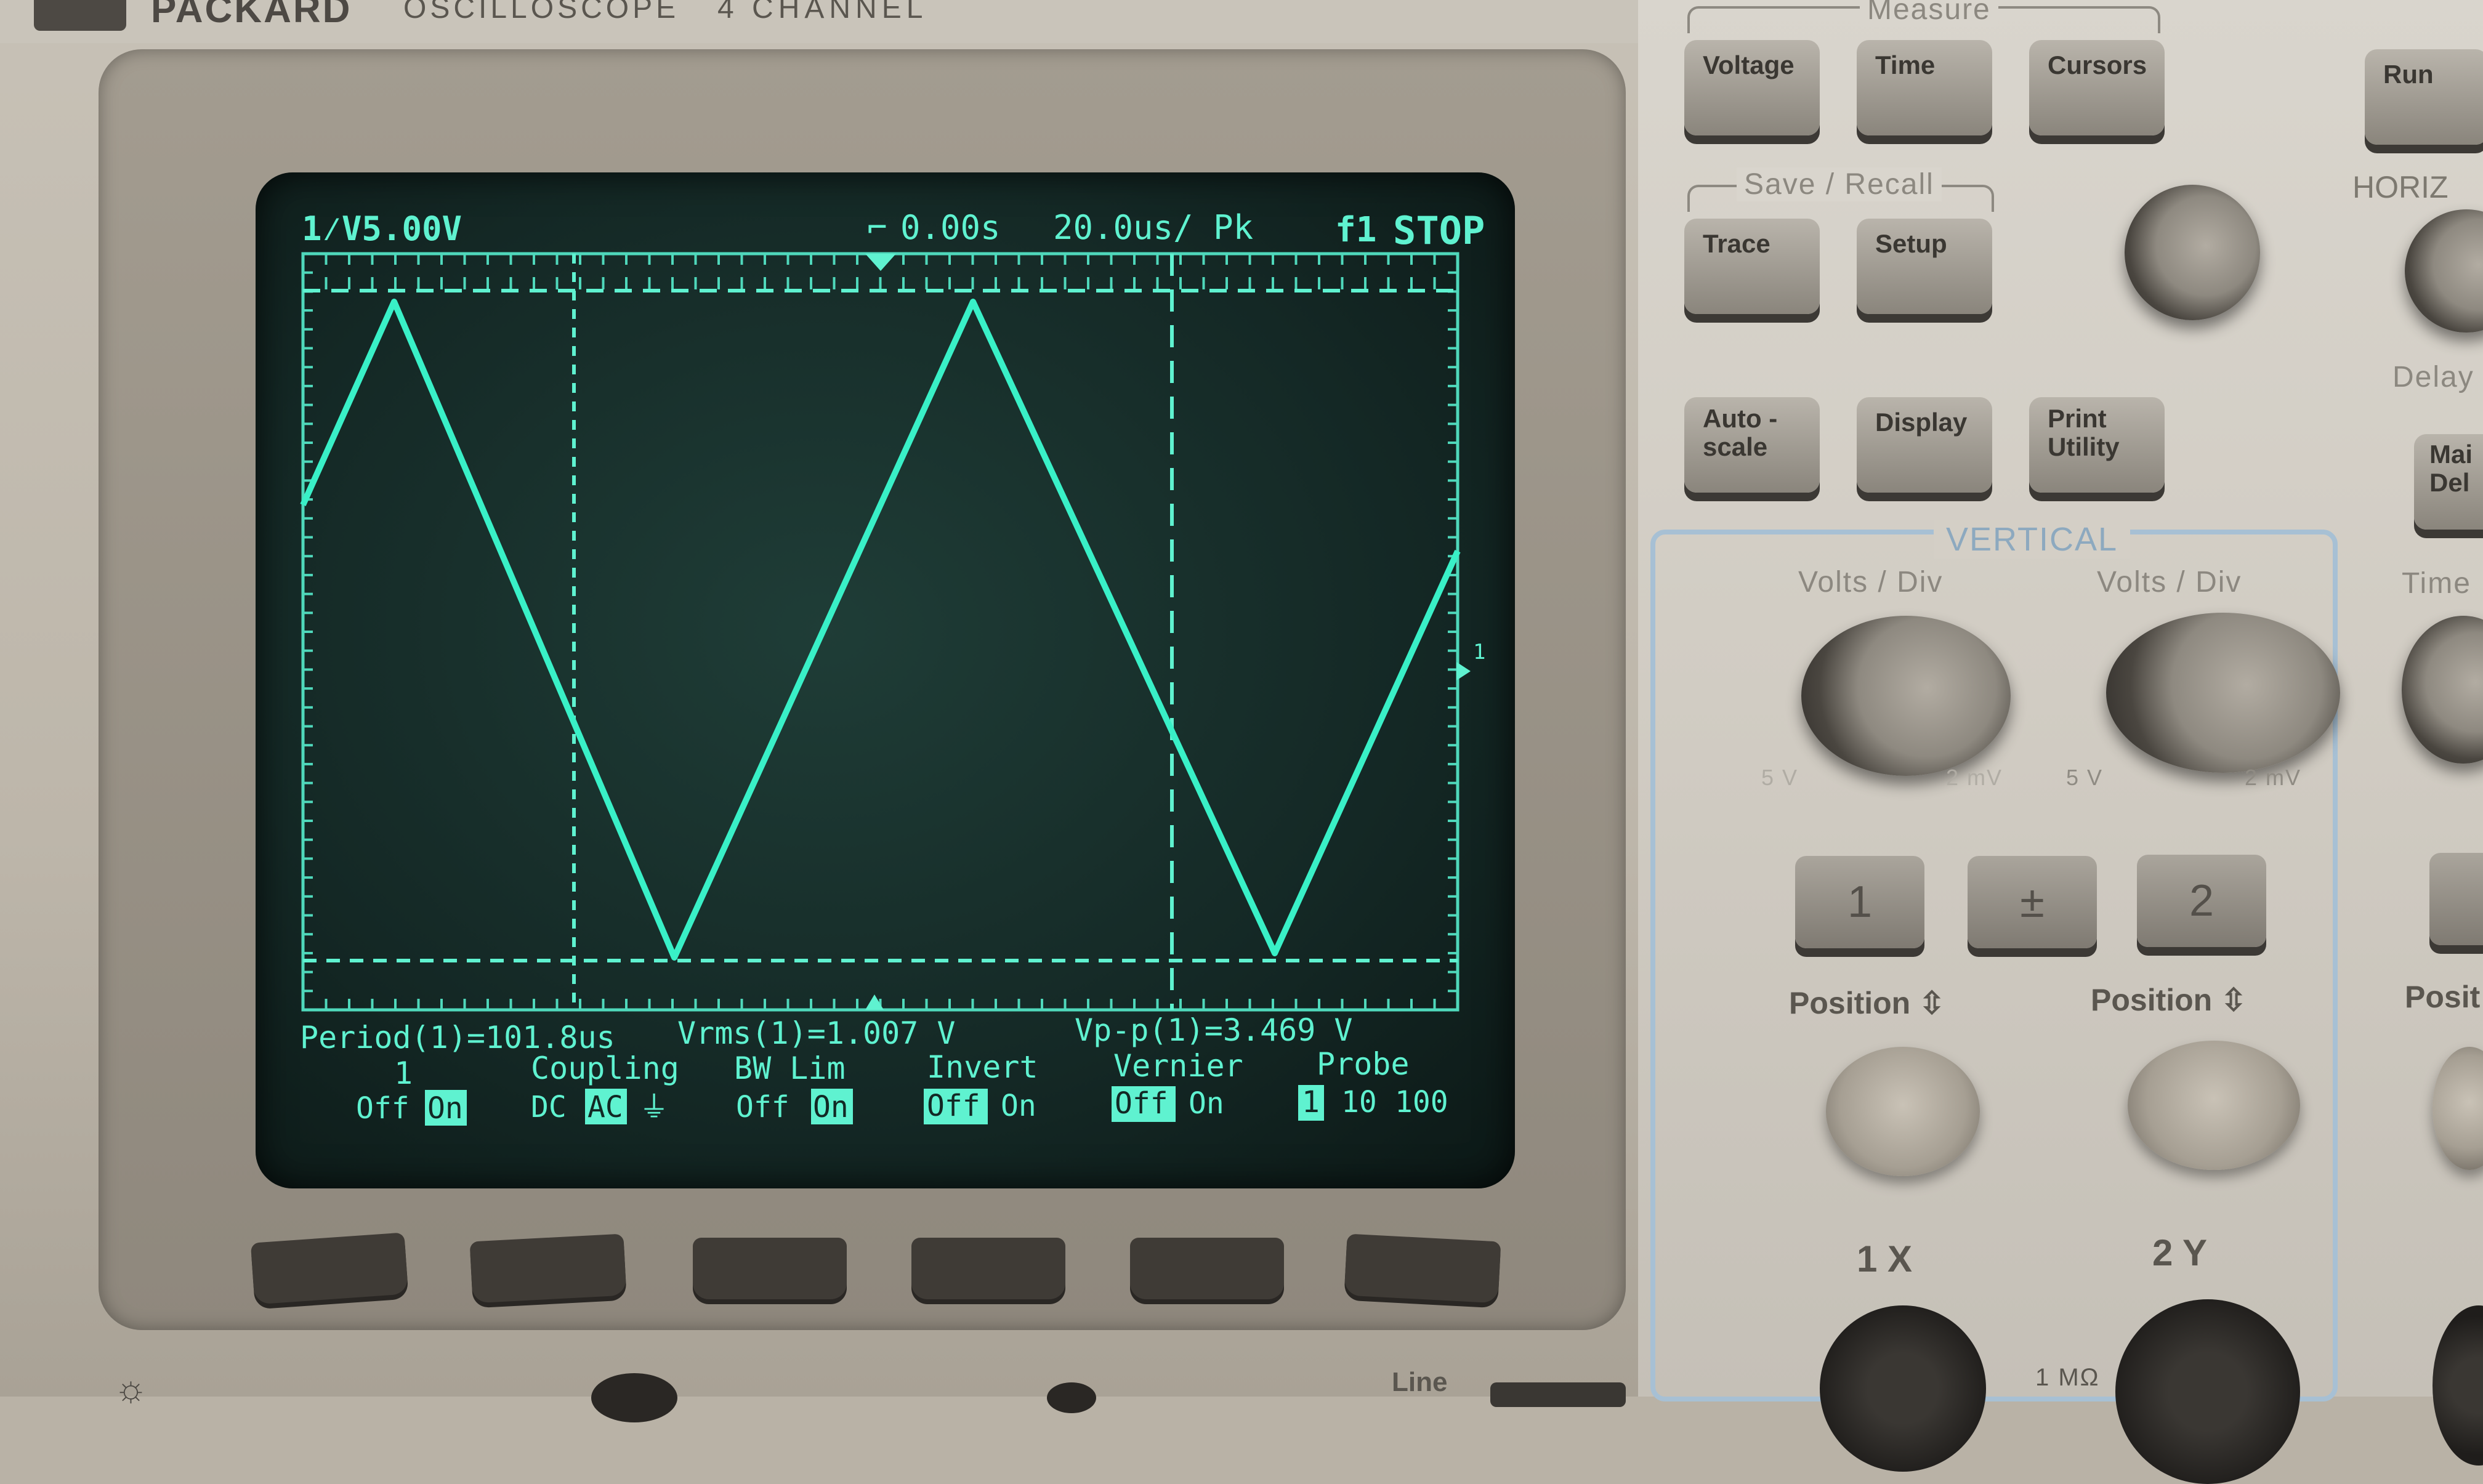 The height and width of the screenshot is (1484, 2483). I want to click on ch1-bnc-connector, so click(1903, 1388).